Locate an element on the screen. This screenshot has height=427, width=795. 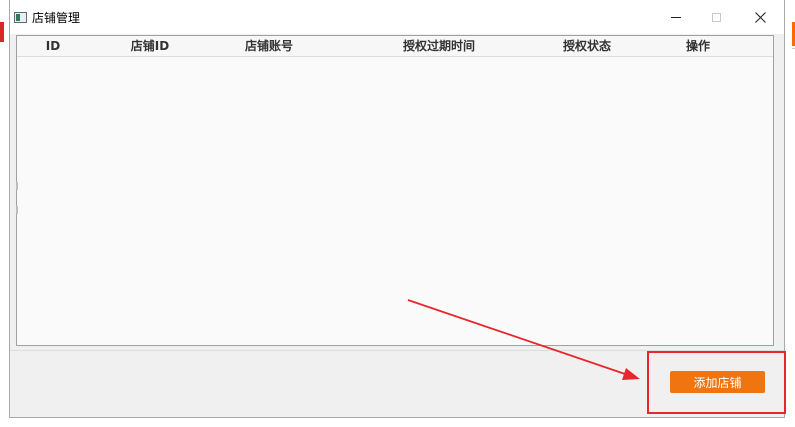
maximize-icon is located at coordinates (716, 17).